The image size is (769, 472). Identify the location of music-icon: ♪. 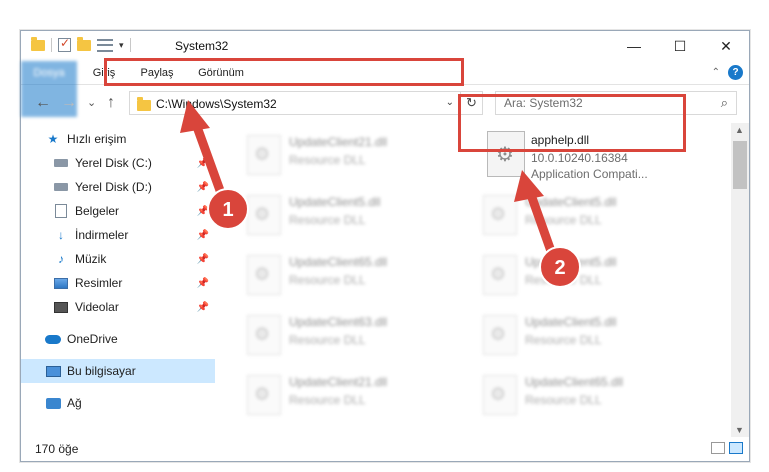
(61, 259).